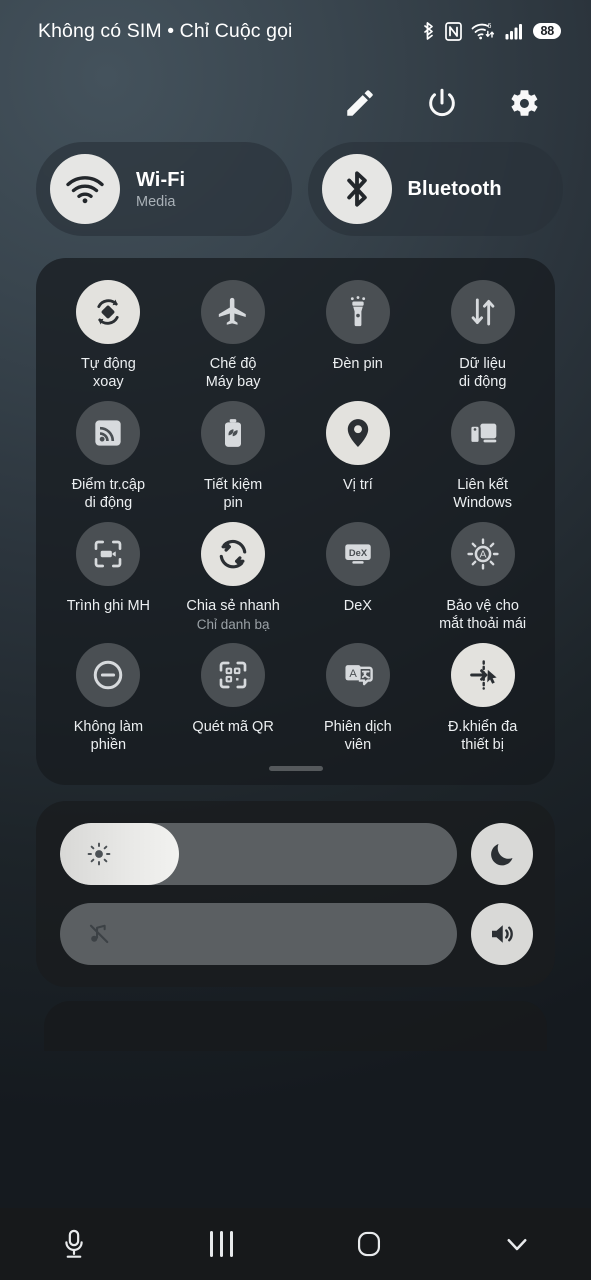 The width and height of the screenshot is (591, 1280). What do you see at coordinates (357, 485) in the screenshot?
I see `tile-label: Vị trí` at bounding box center [357, 485].